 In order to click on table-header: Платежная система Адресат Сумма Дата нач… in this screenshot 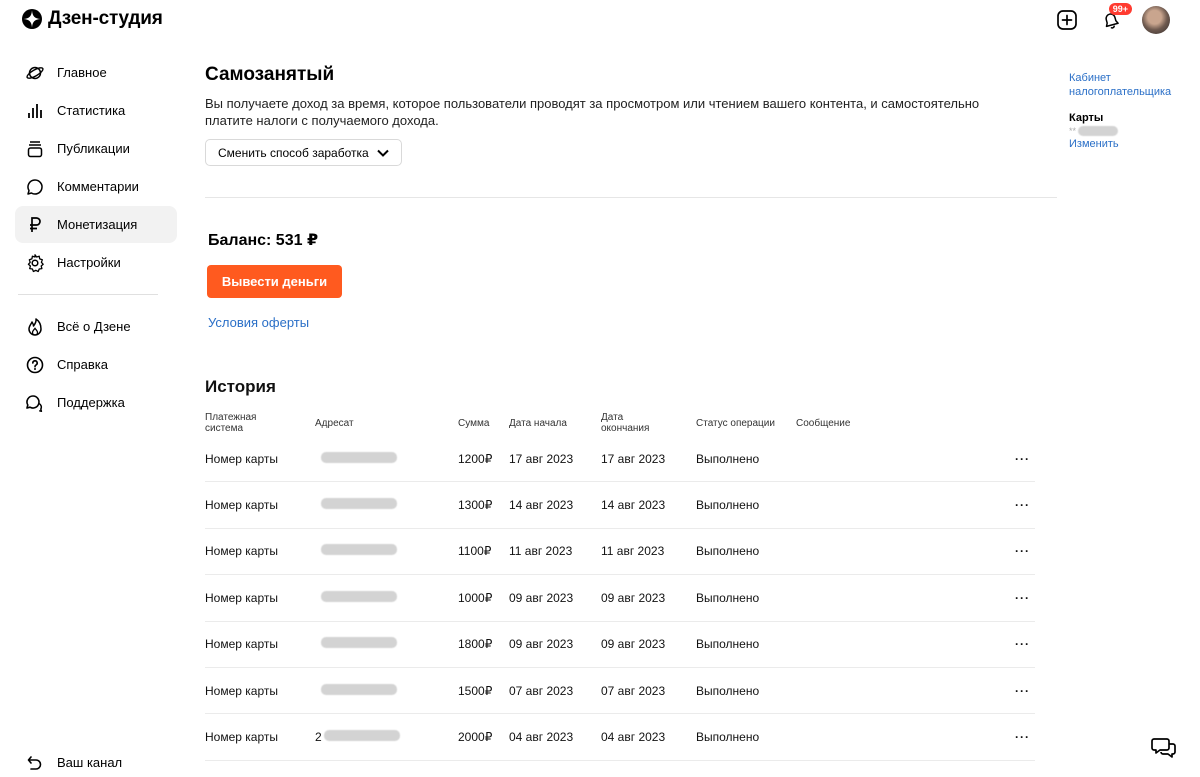, I will do `click(620, 424)`.